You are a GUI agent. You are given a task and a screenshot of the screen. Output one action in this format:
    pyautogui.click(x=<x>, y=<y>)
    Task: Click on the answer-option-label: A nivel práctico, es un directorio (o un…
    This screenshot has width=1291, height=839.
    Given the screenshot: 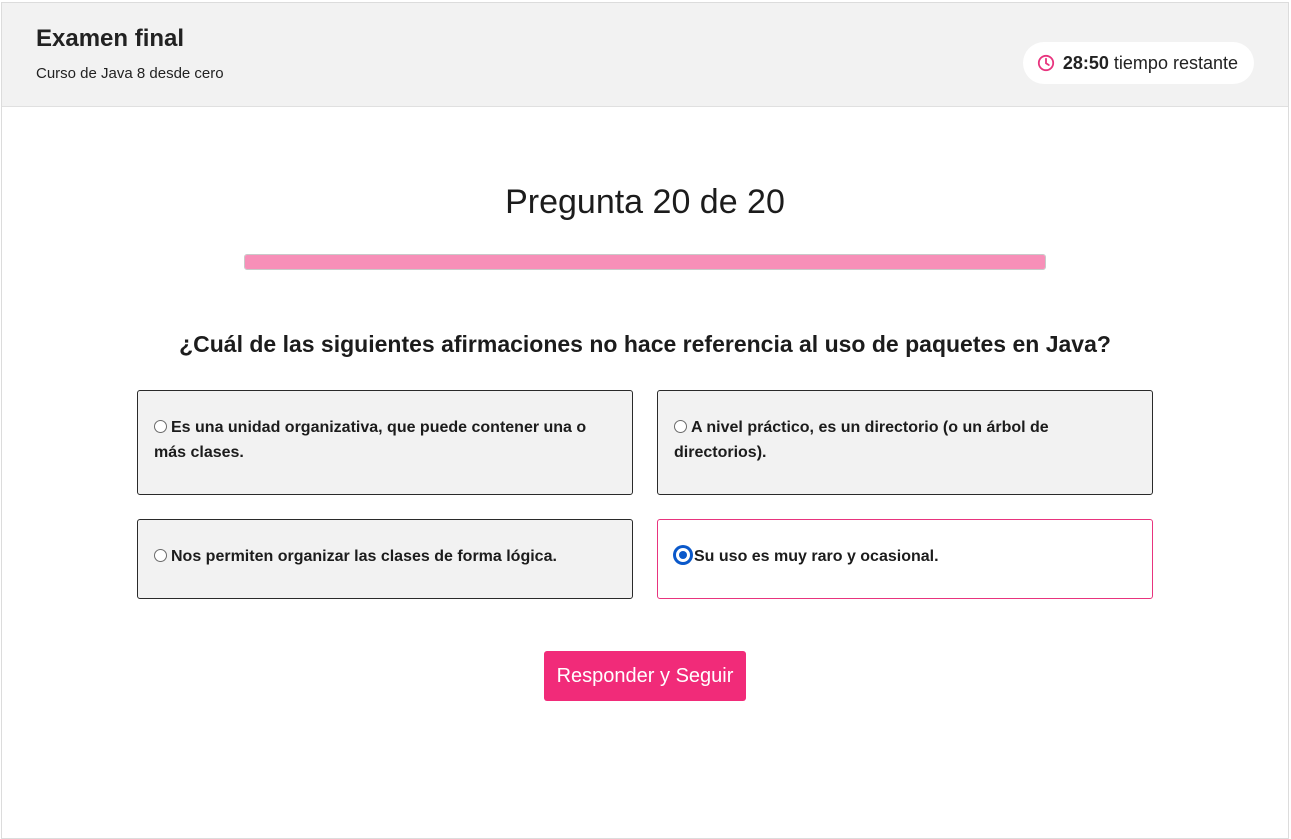 What is the action you would take?
    pyautogui.click(x=861, y=440)
    